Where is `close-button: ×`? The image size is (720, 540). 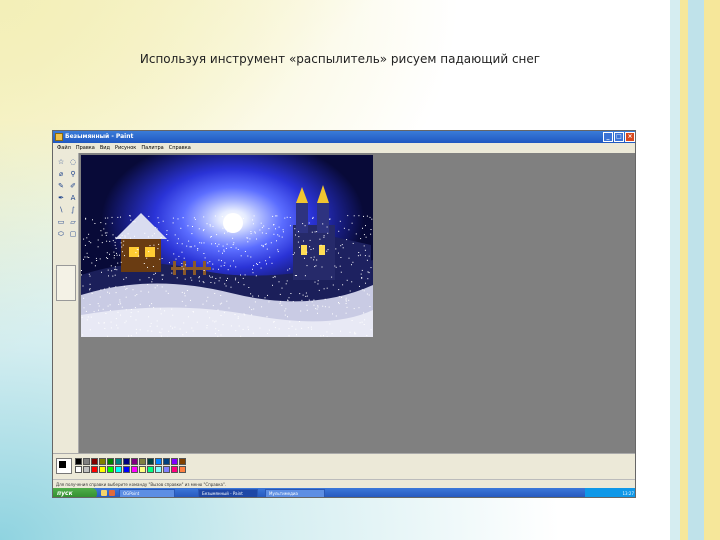
close-button: × is located at coordinates (630, 137).